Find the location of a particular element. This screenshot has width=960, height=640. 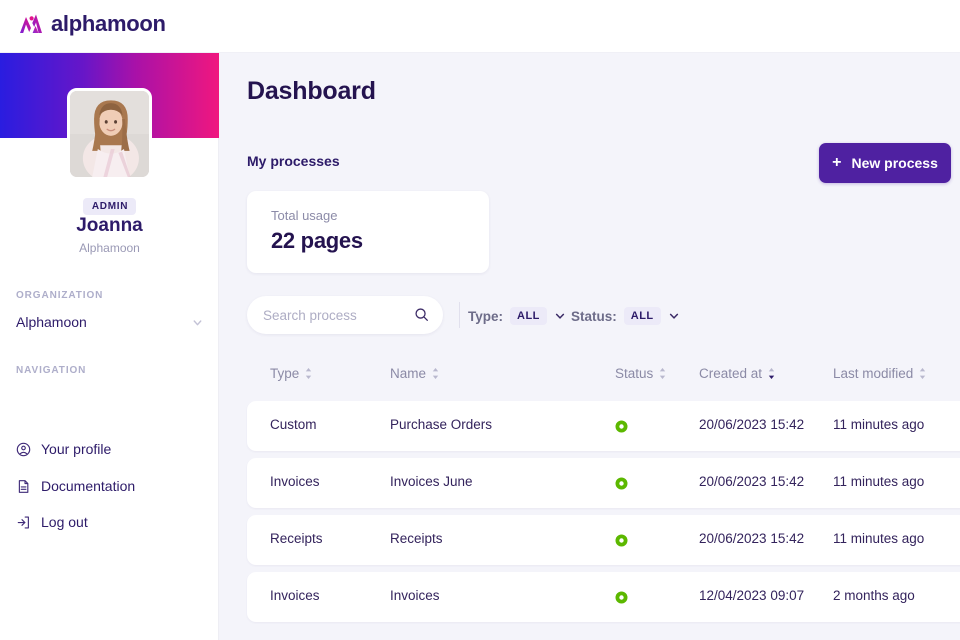

avatar is located at coordinates (109, 134).